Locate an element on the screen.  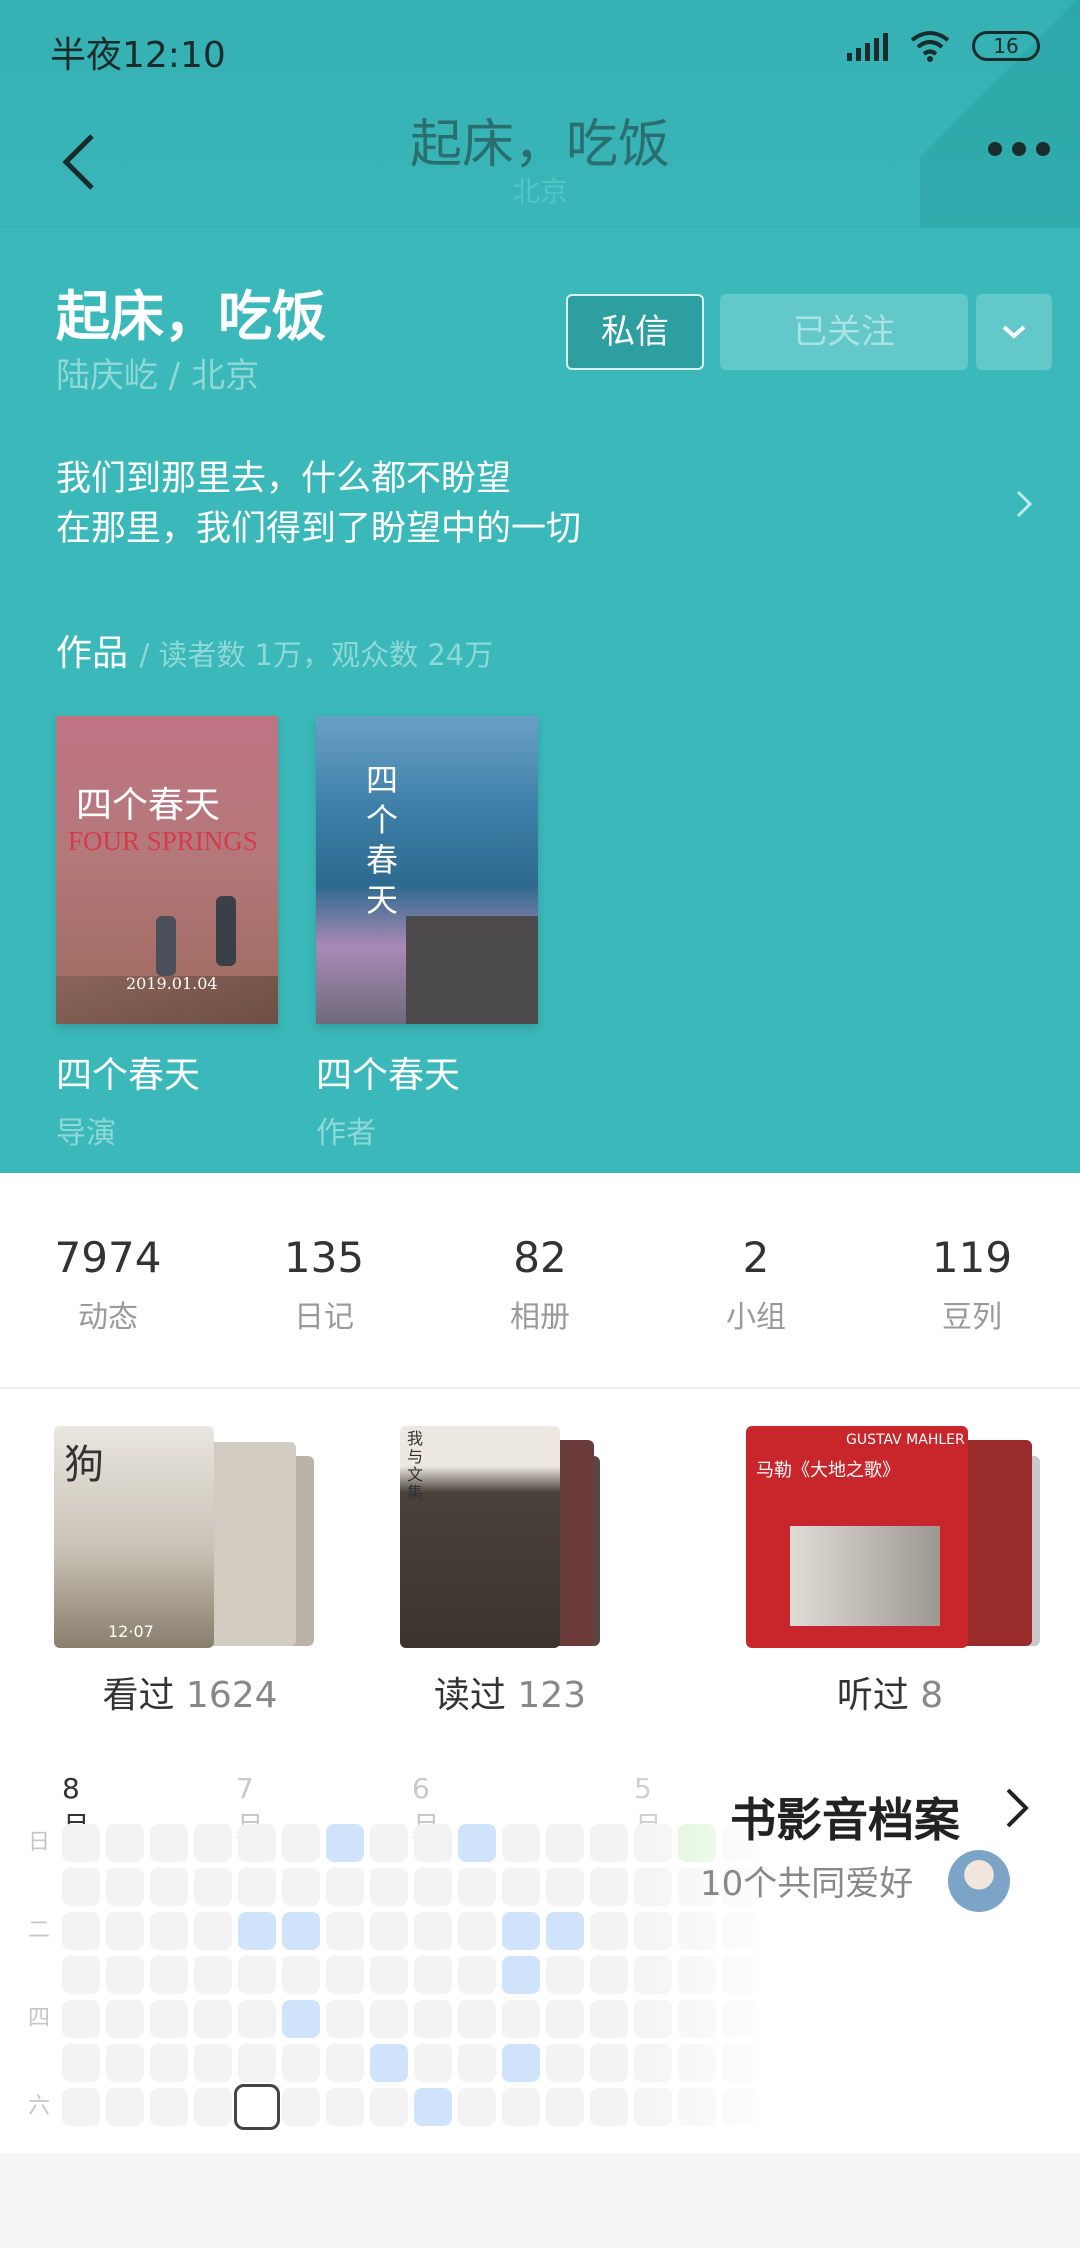
cover-stack: 狗 12·07 is located at coordinates (190, 1539).